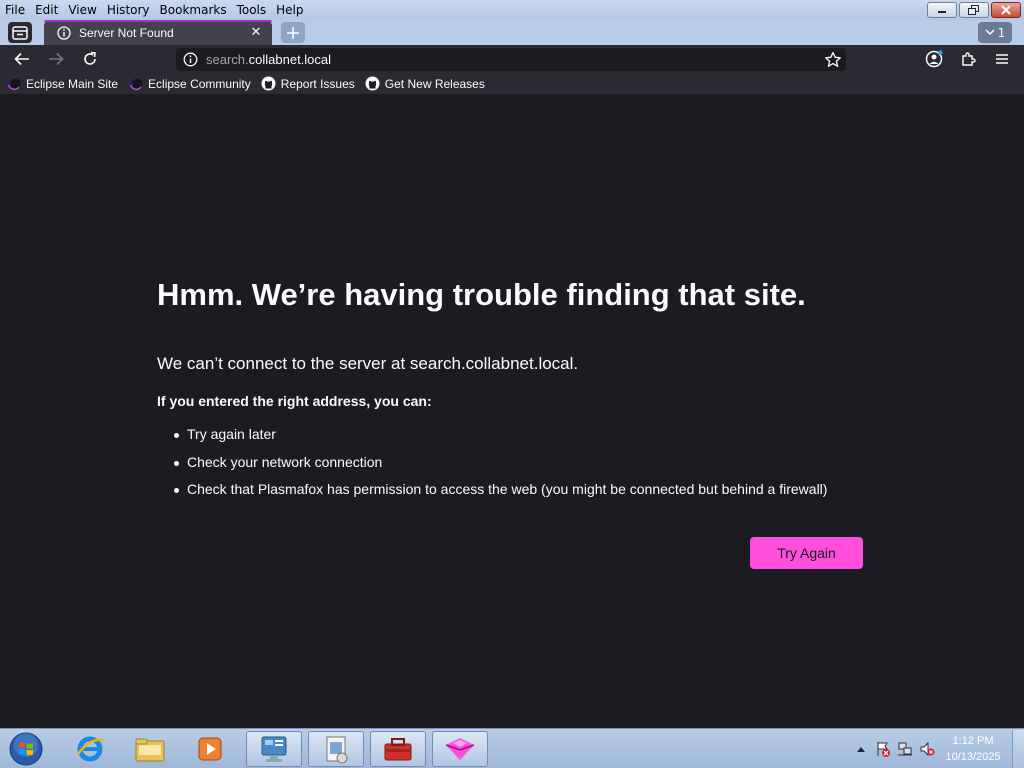 Image resolution: width=1024 pixels, height=768 pixels. I want to click on system-tray: 1:12 PM 10/13/2025, so click(937, 748).